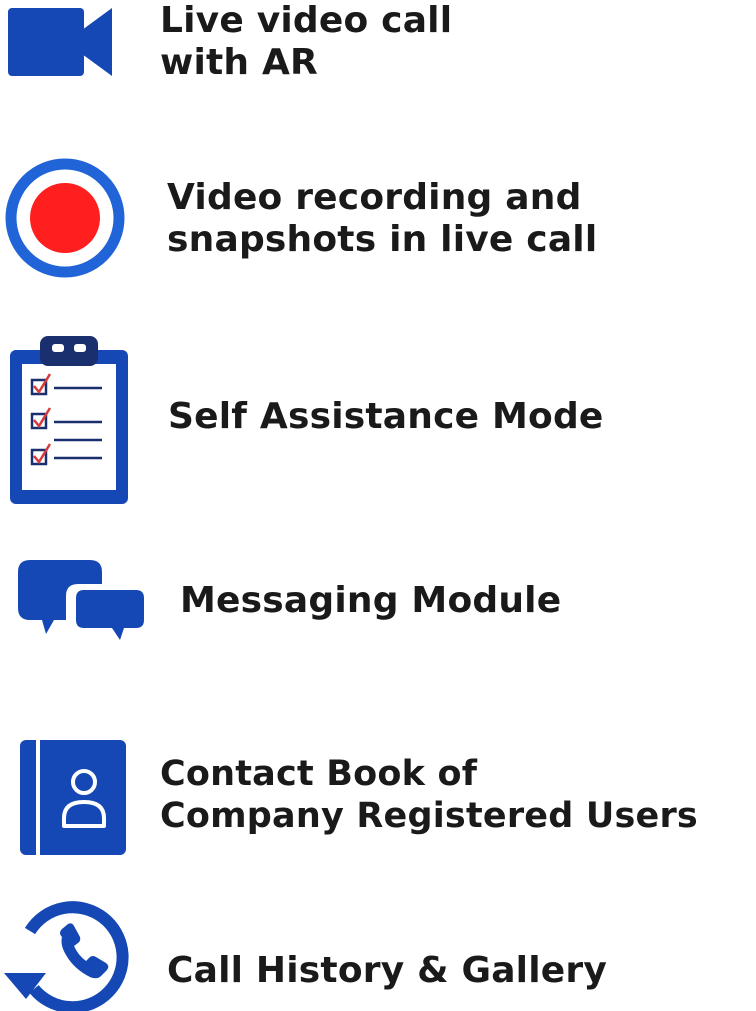  I want to click on feature-label-line: Video recording and, so click(374, 197).